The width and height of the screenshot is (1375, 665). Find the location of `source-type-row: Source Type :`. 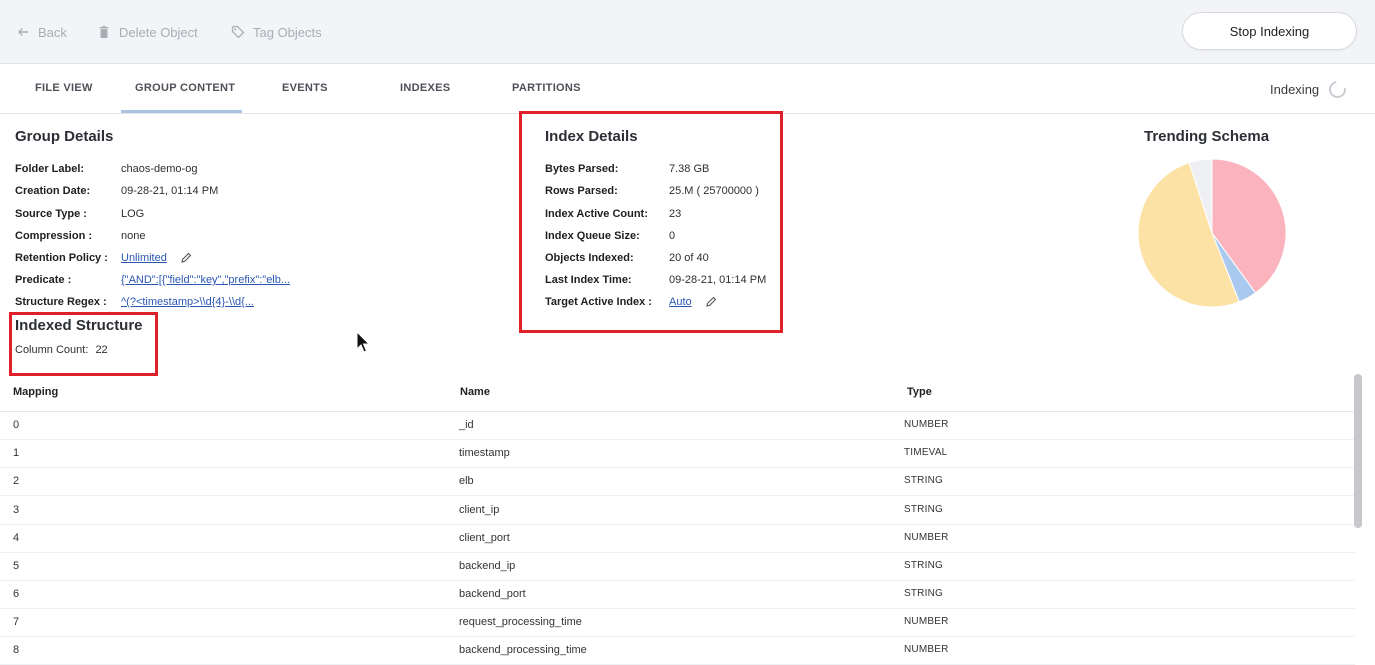

source-type-row: Source Type : is located at coordinates (51, 214).